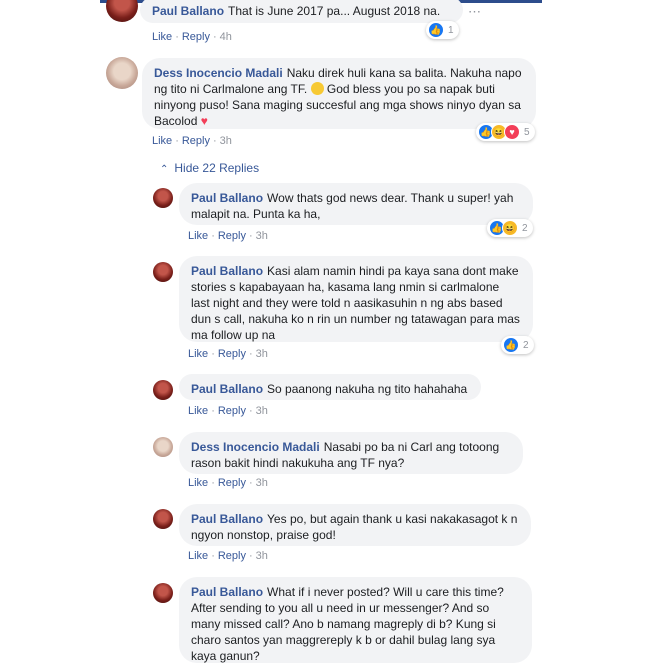 The width and height of the screenshot is (660, 664). I want to click on reaction-count: 1, so click(451, 30).